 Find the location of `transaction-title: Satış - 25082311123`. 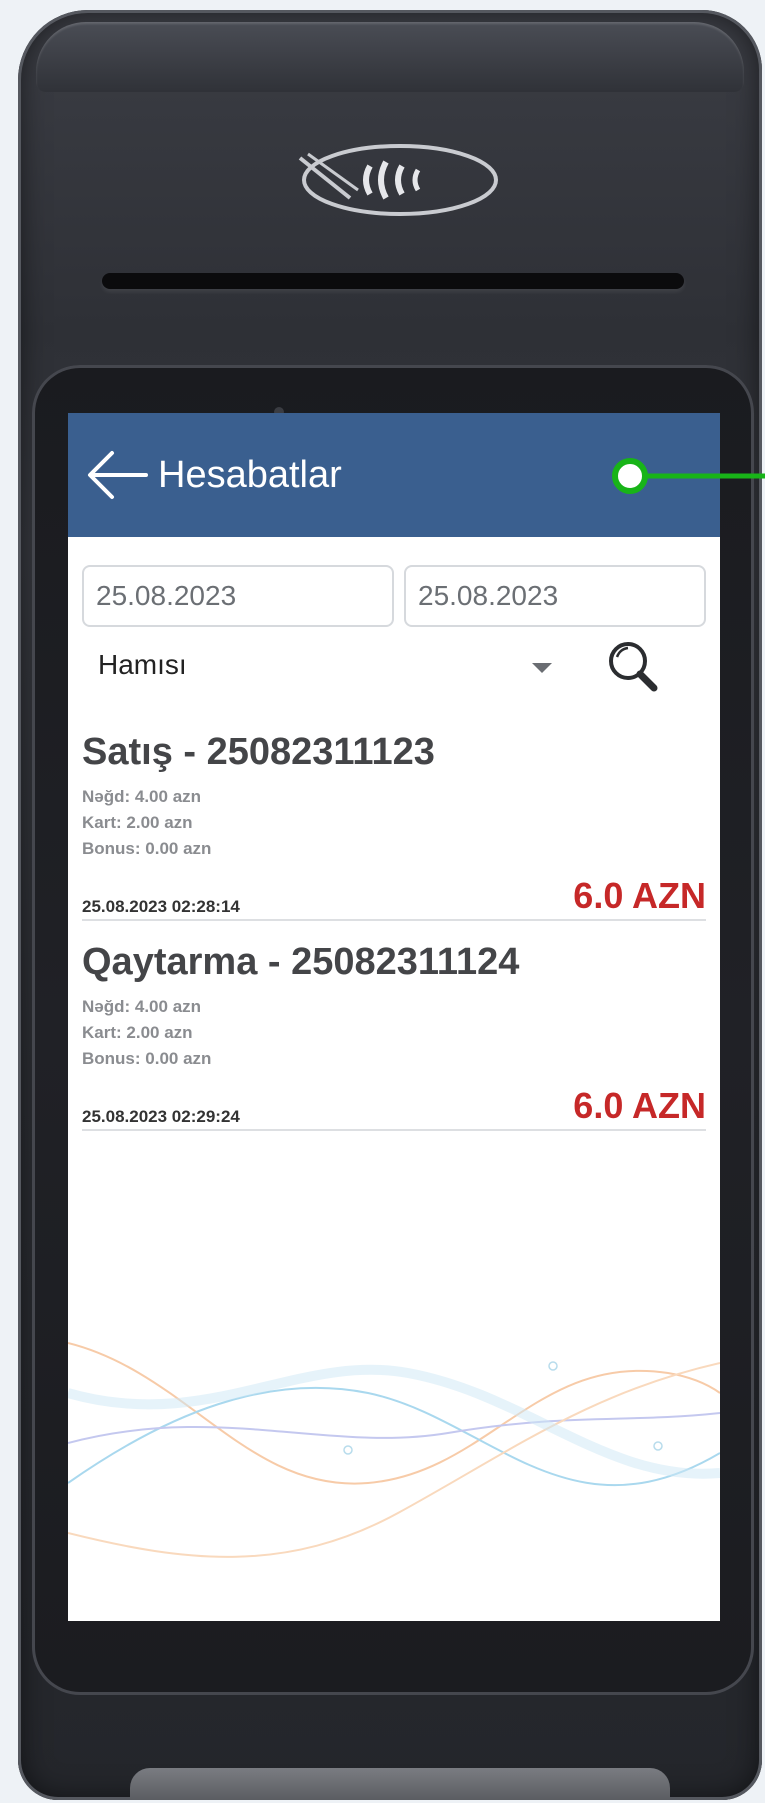

transaction-title: Satış - 25082311123 is located at coordinates (258, 752).